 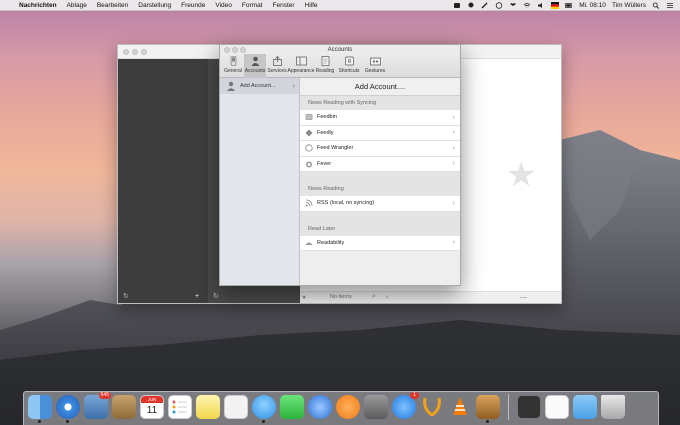 What do you see at coordinates (236, 407) in the screenshot?
I see `preview-icon` at bounding box center [236, 407].